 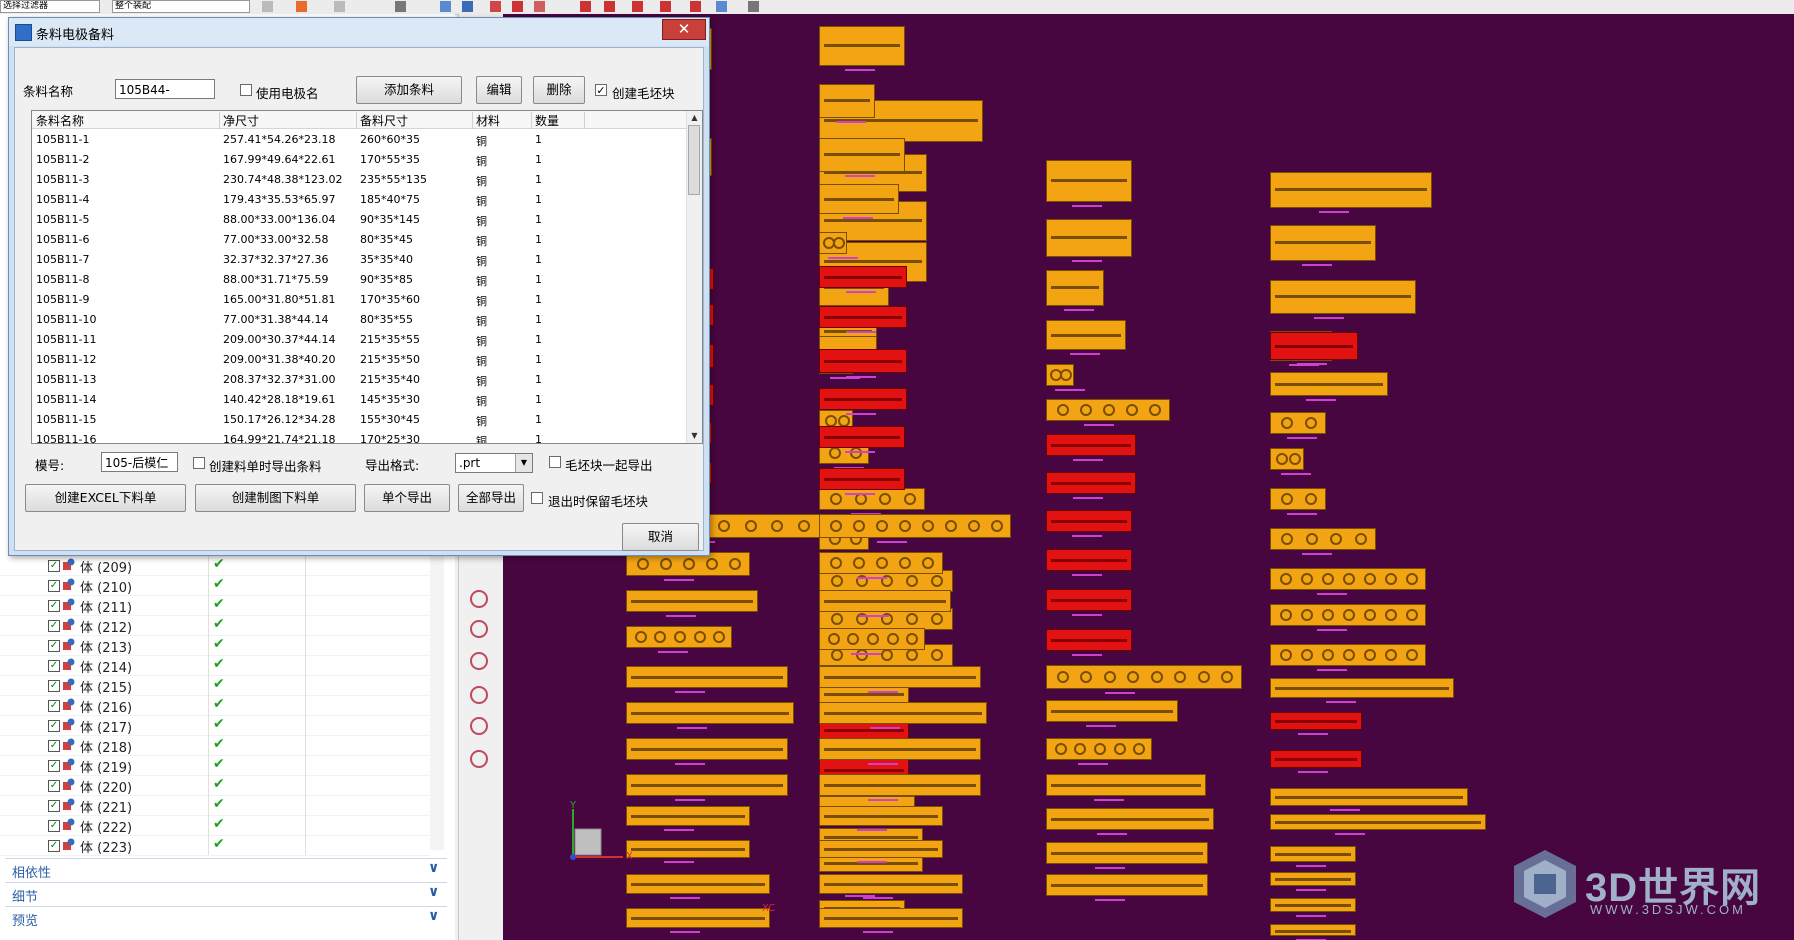 What do you see at coordinates (360, 419) in the screenshot?
I see `table-row: 105B11-15 150.17*26.12*34.28 155*30*45 铜 1` at bounding box center [360, 419].